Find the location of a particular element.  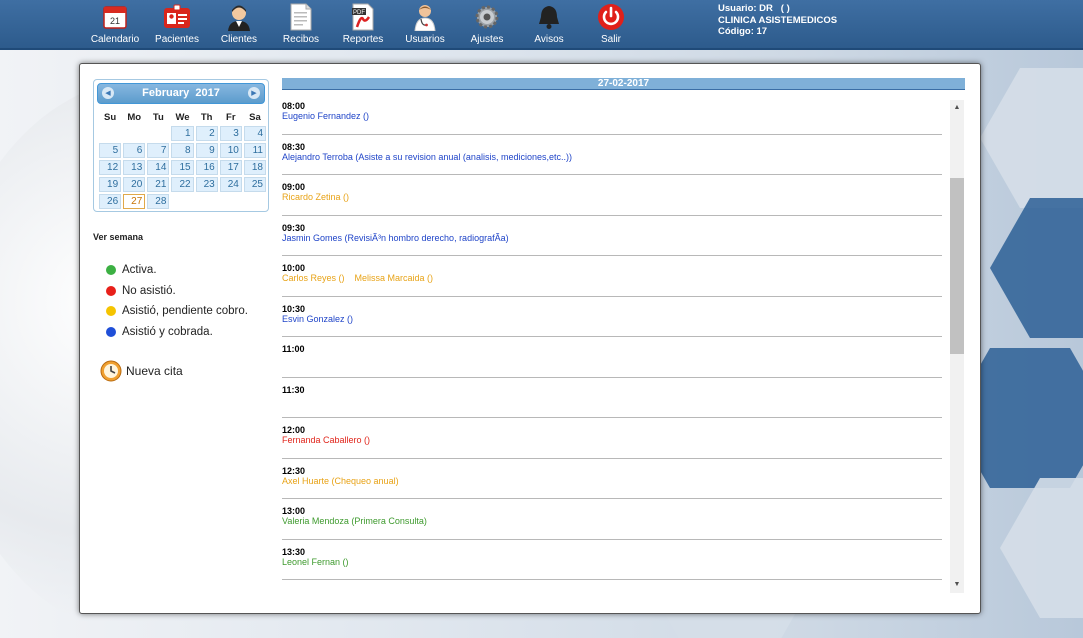

agenda-scrollbar: ▲ ▼ is located at coordinates (957, 346).